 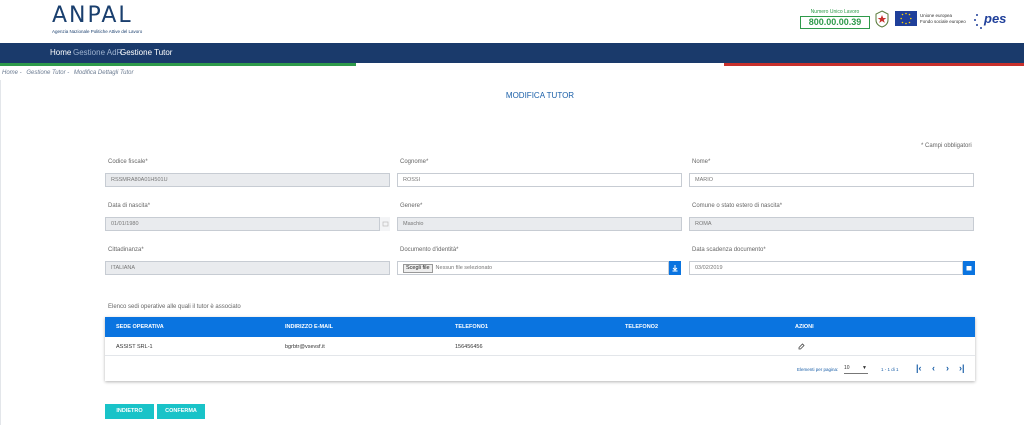 I want to click on upload-button, so click(x=675, y=268).